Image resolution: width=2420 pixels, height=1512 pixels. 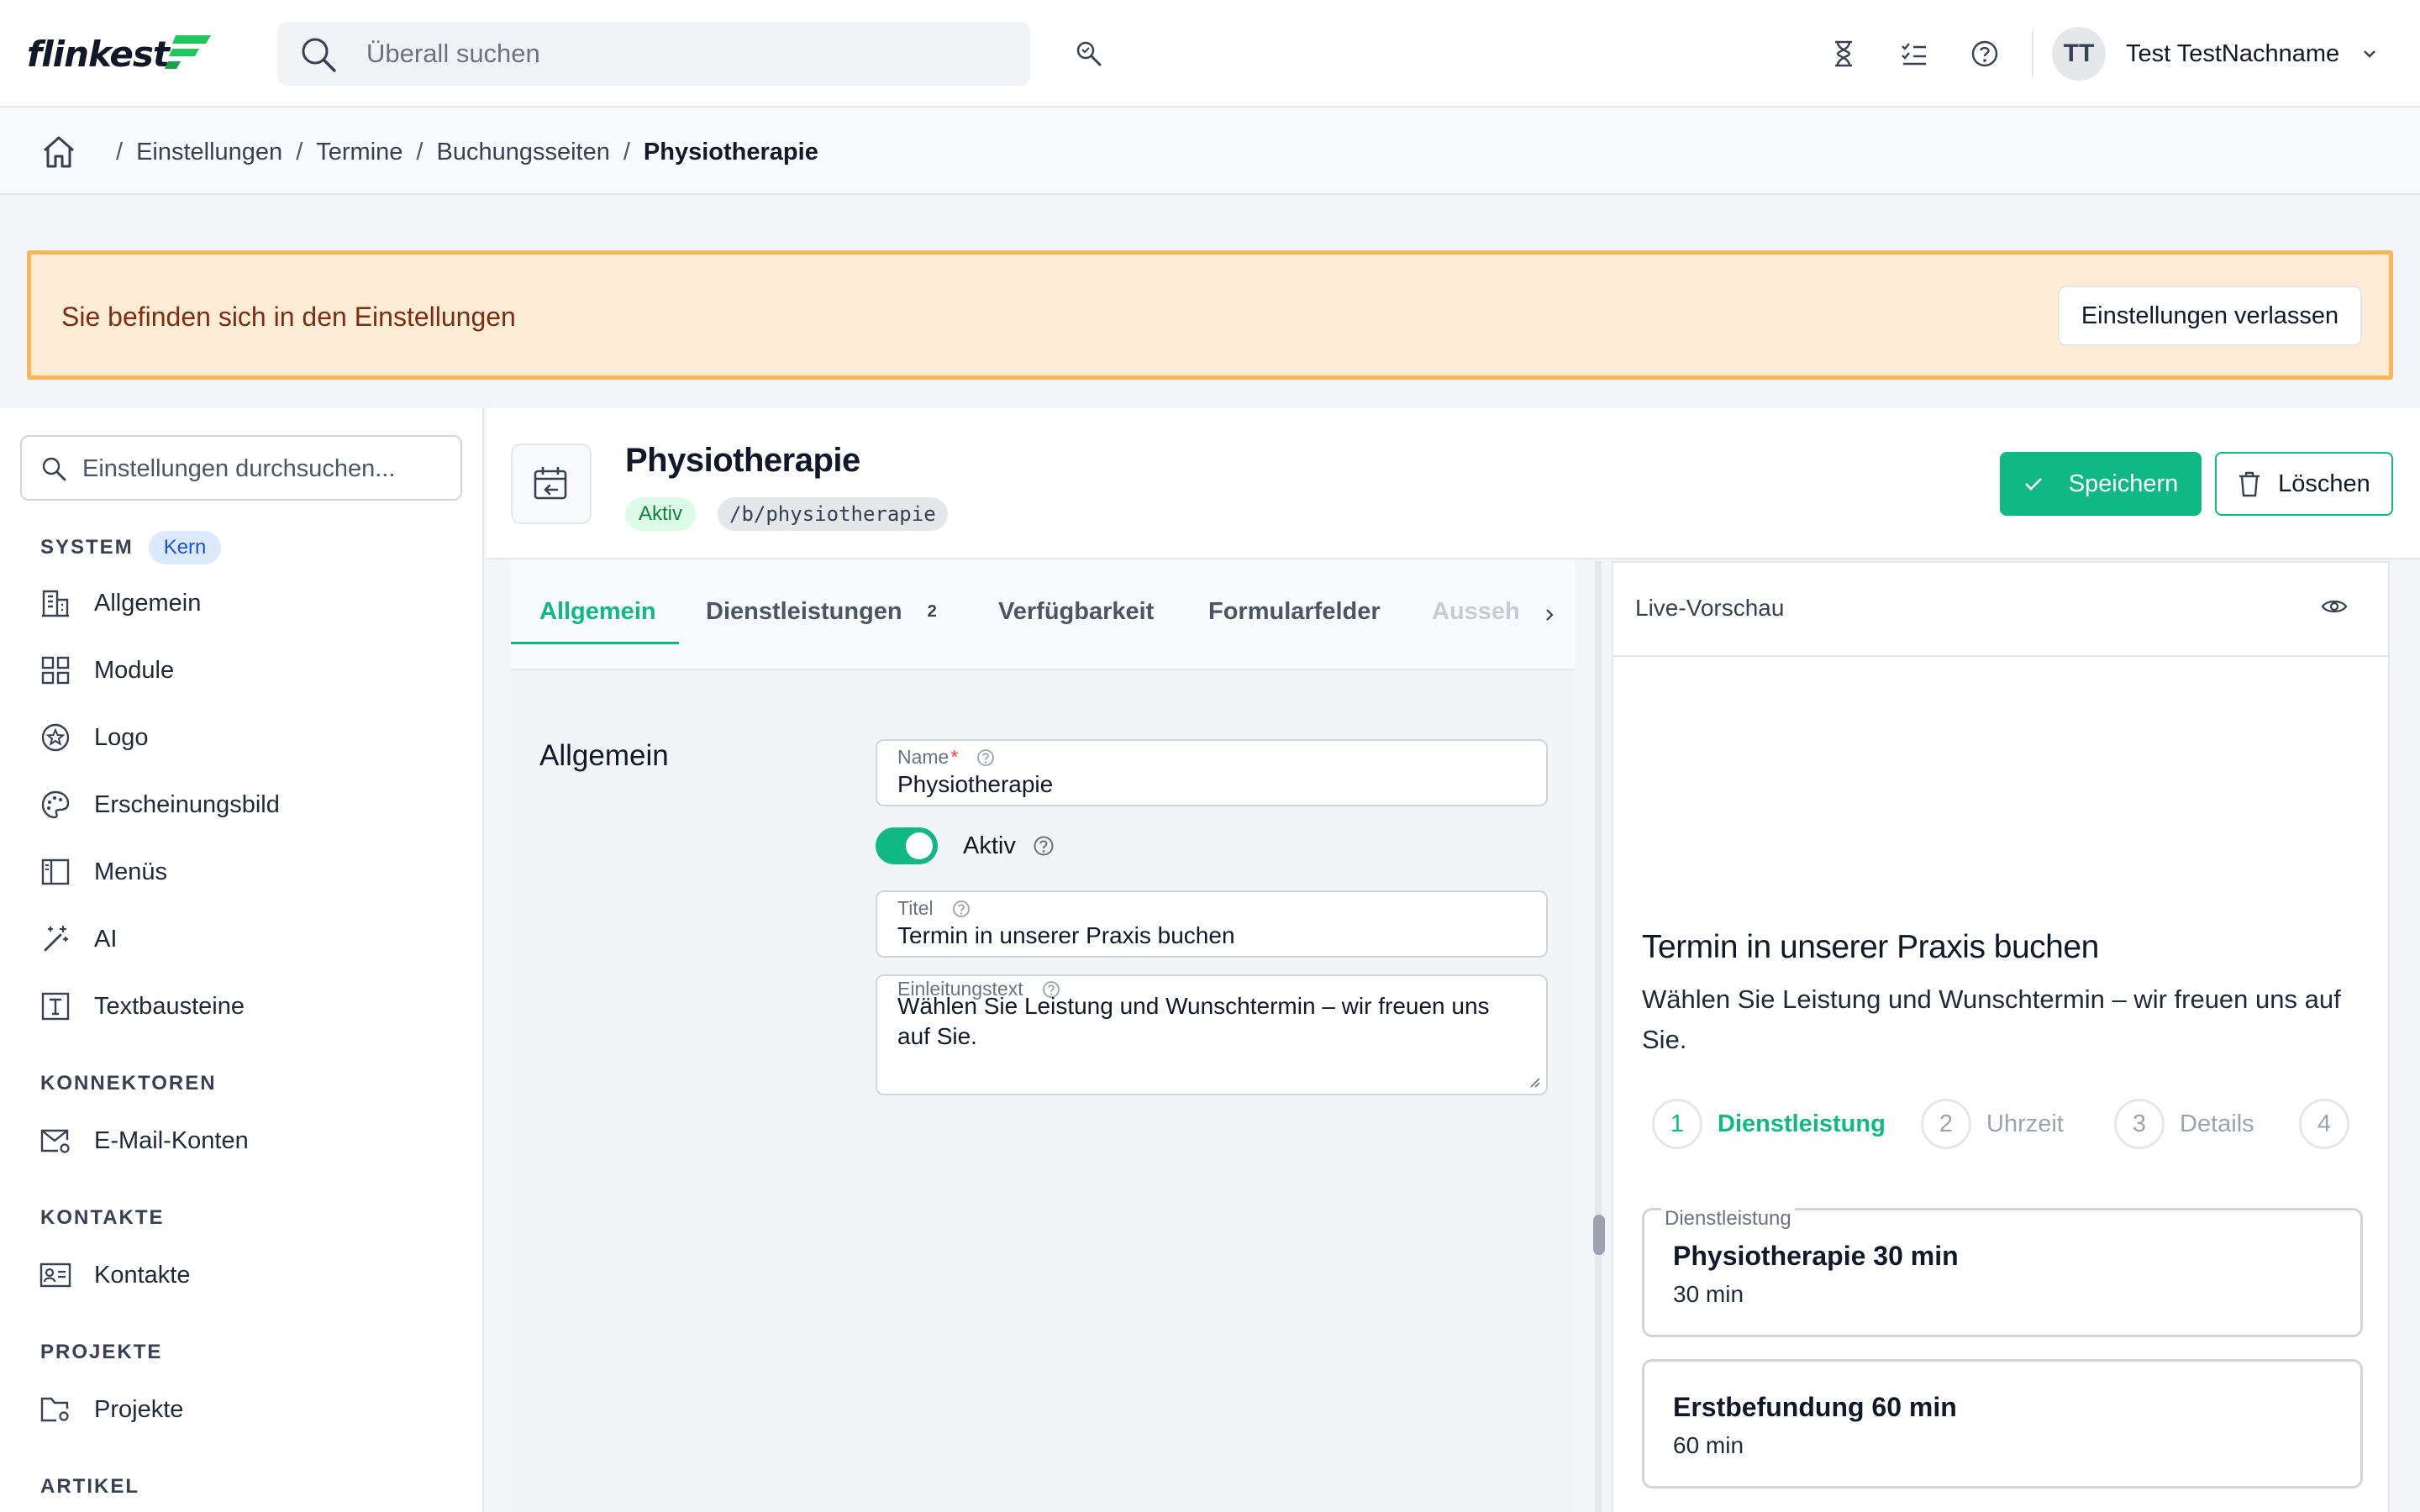 I want to click on sidebar-item-erscheinungsbild: Erscheinungsbild, so click(x=159, y=805).